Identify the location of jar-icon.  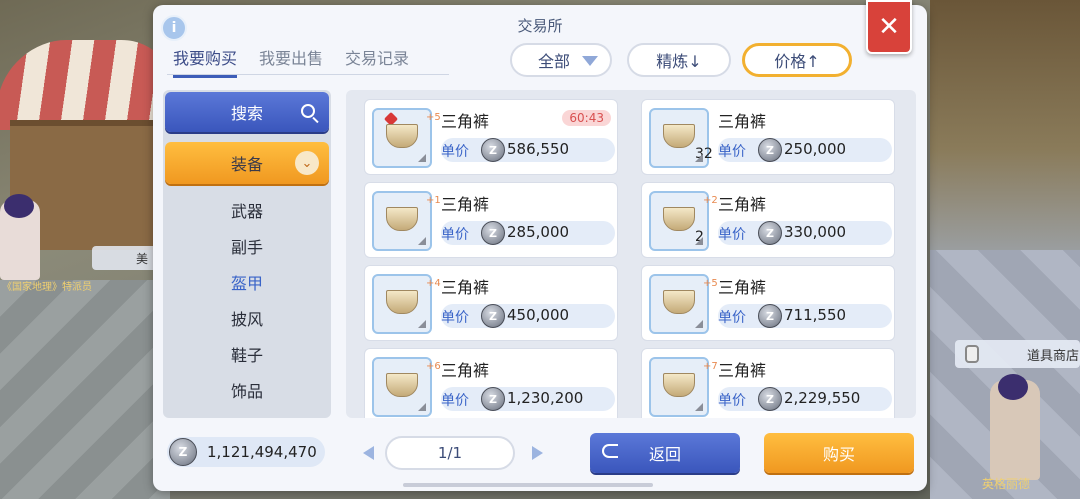
(972, 354).